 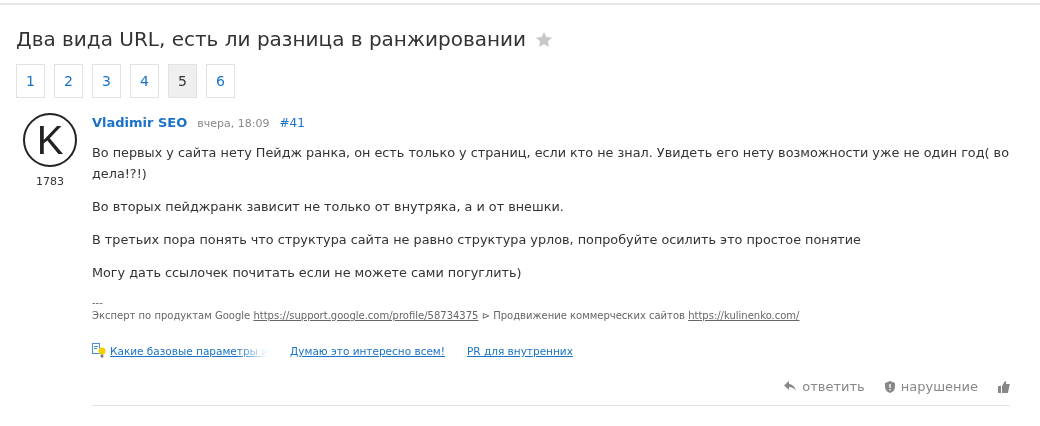 I want to click on page-button: 4, so click(x=144, y=81).